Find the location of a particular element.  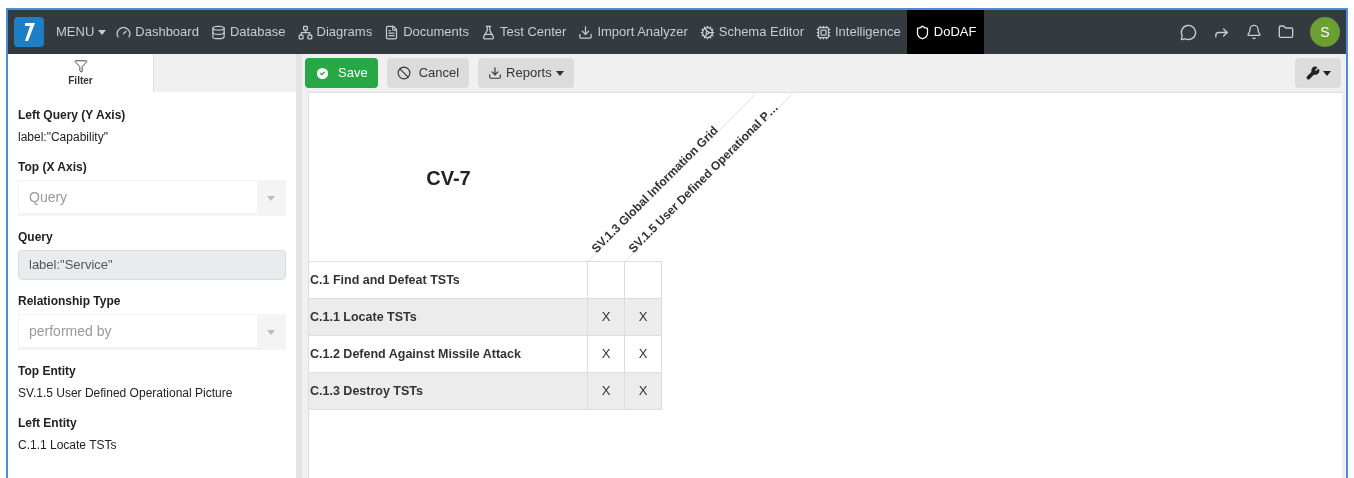

nav-tab: Intelligence is located at coordinates (858, 32).